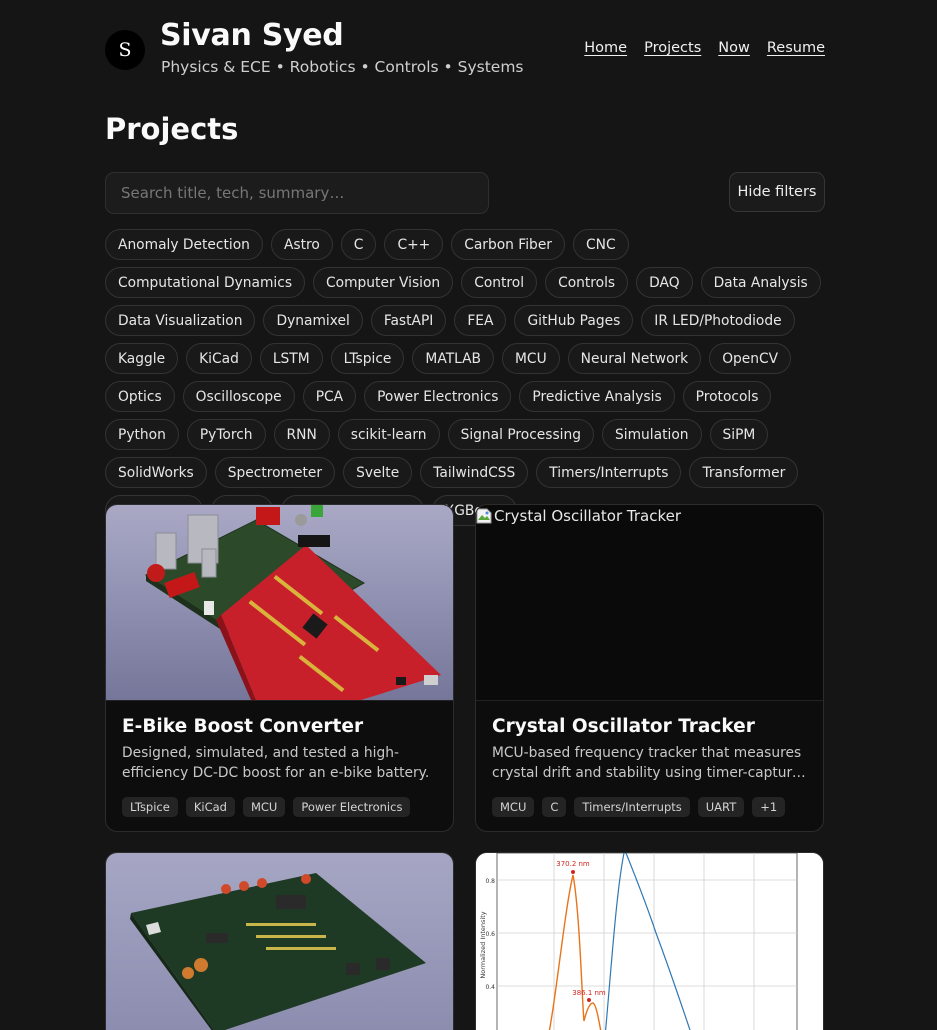 The height and width of the screenshot is (1030, 937). What do you see at coordinates (367, 358) in the screenshot?
I see `filter-chip: LTspice` at bounding box center [367, 358].